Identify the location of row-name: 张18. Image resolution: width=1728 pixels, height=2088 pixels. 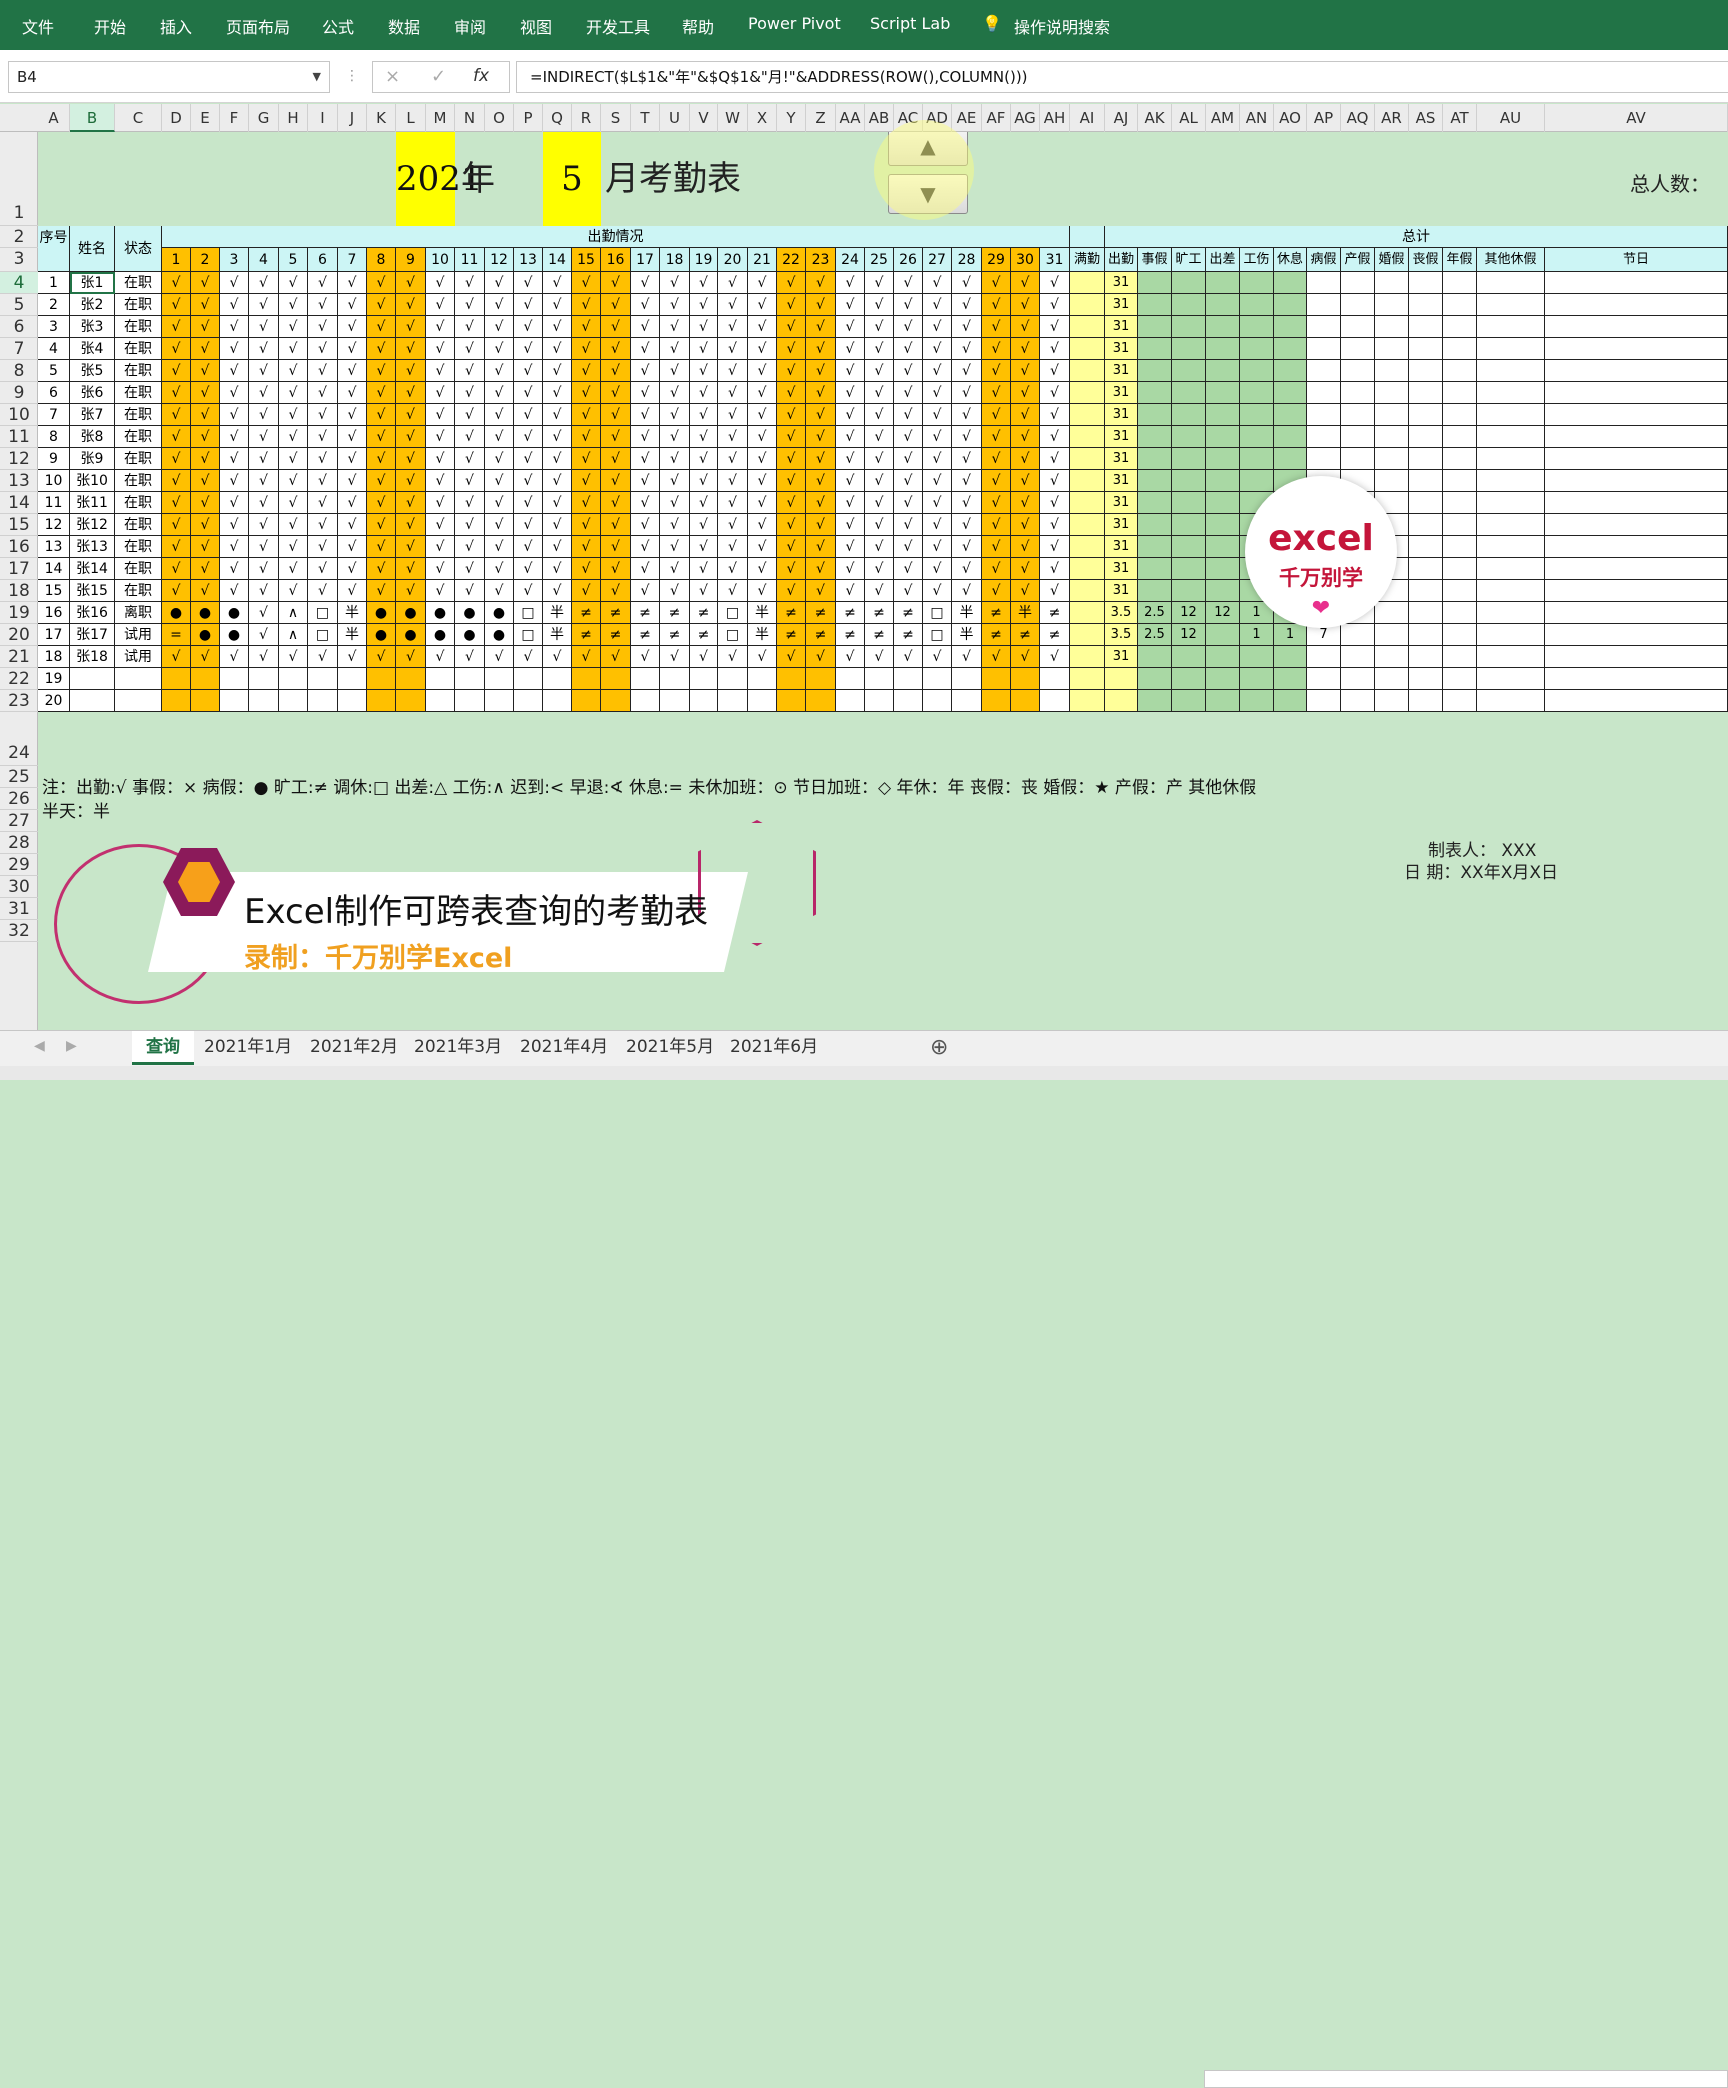
(92, 657).